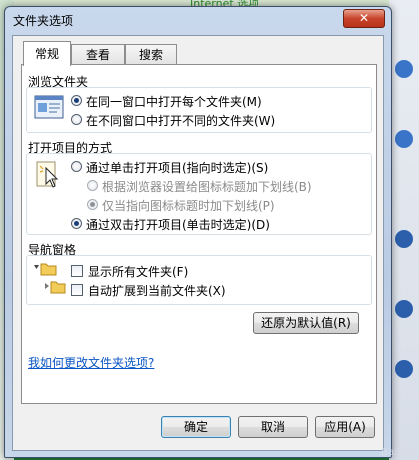  What do you see at coordinates (47, 53) in the screenshot?
I see `tab-general: 常规` at bounding box center [47, 53].